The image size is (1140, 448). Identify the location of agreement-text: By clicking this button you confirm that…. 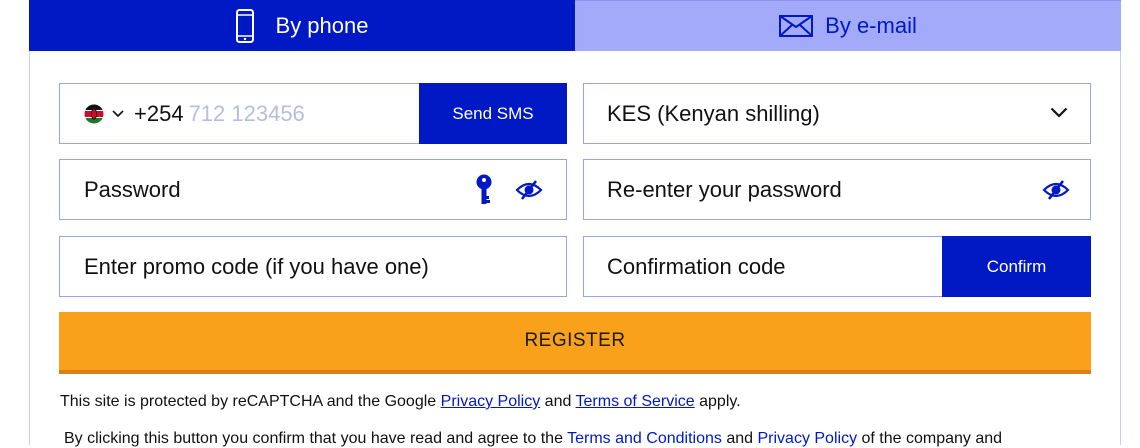
(313, 438).